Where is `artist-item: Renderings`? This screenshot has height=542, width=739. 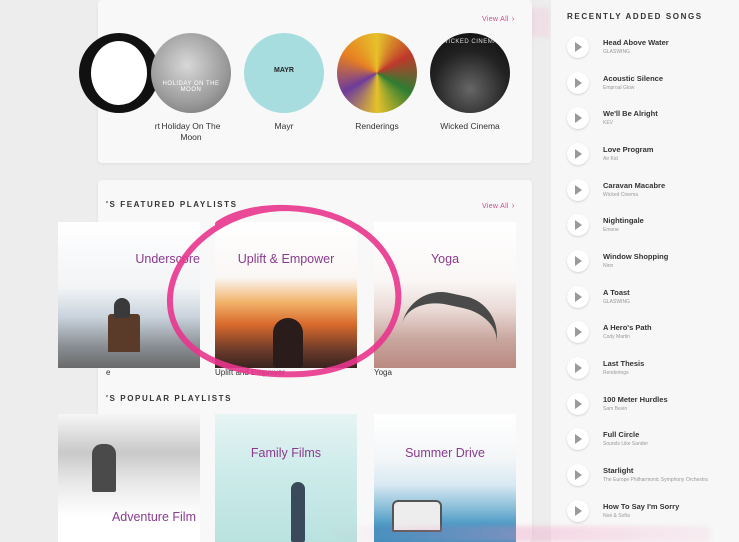
artist-item: Renderings is located at coordinates (377, 82).